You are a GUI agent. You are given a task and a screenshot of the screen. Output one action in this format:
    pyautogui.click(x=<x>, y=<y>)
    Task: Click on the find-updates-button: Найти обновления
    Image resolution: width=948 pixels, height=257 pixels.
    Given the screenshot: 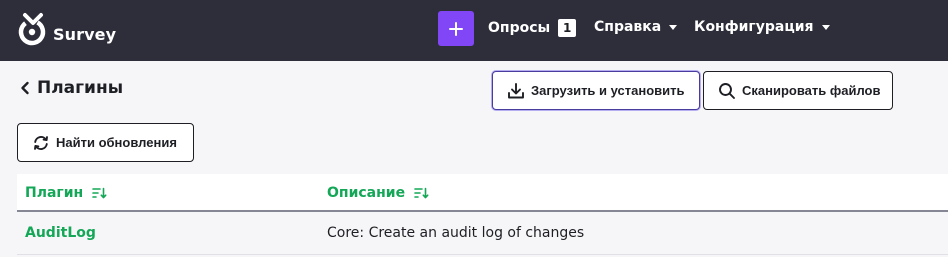 What is the action you would take?
    pyautogui.click(x=105, y=142)
    